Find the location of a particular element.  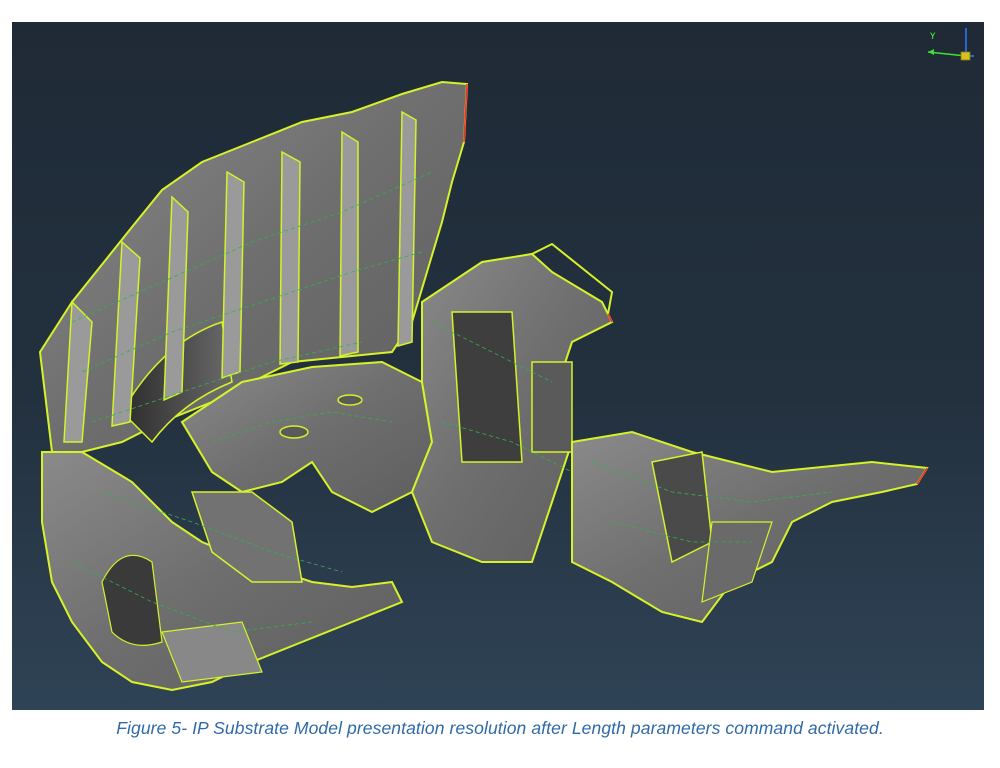

y-axis-label: Y is located at coordinates (933, 37).